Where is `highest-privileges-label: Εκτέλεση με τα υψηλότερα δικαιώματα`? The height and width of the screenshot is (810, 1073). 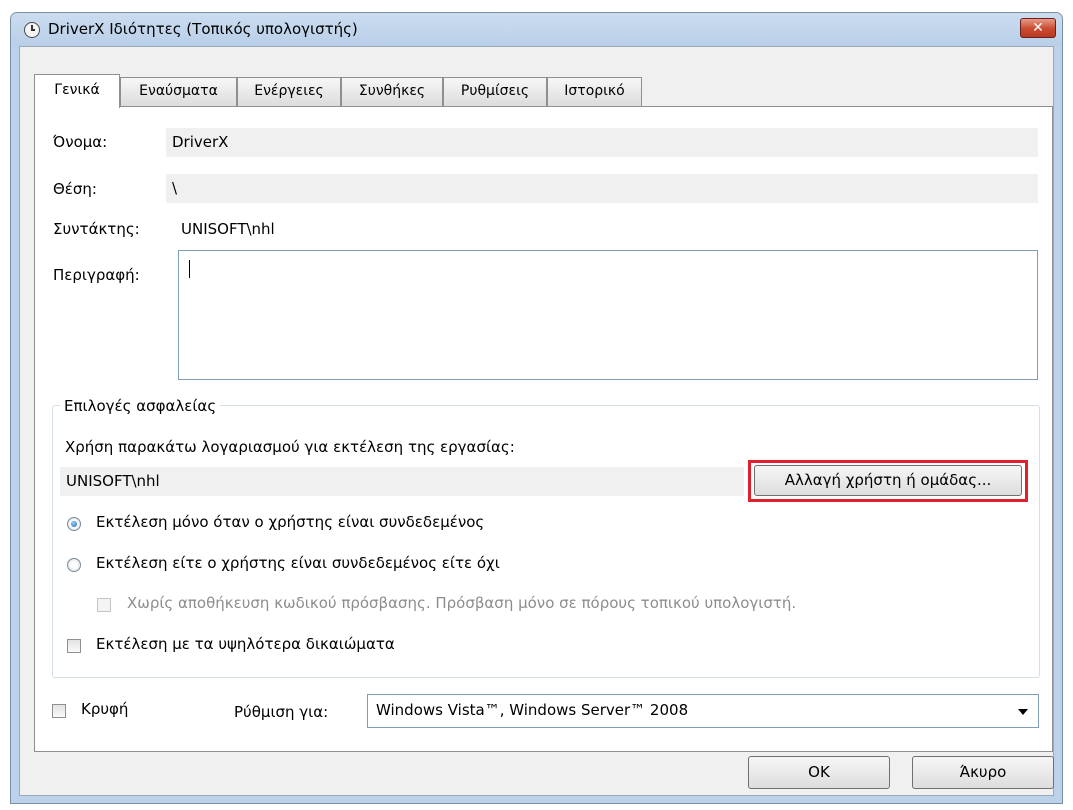 highest-privileges-label: Εκτέλεση με τα υψηλότερα δικαιώματα is located at coordinates (245, 644).